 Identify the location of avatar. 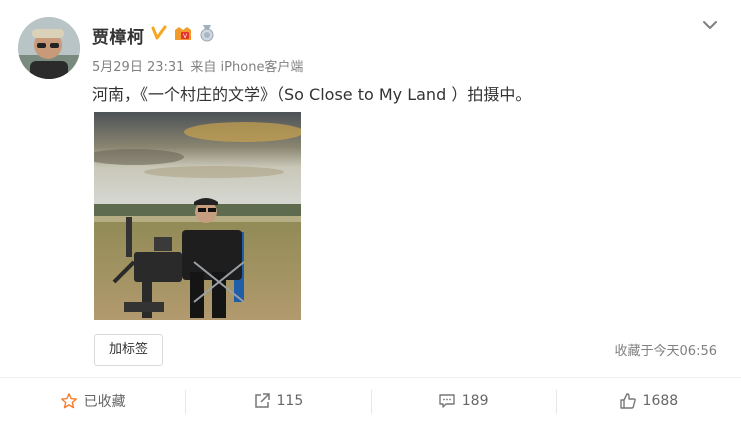
(49, 48).